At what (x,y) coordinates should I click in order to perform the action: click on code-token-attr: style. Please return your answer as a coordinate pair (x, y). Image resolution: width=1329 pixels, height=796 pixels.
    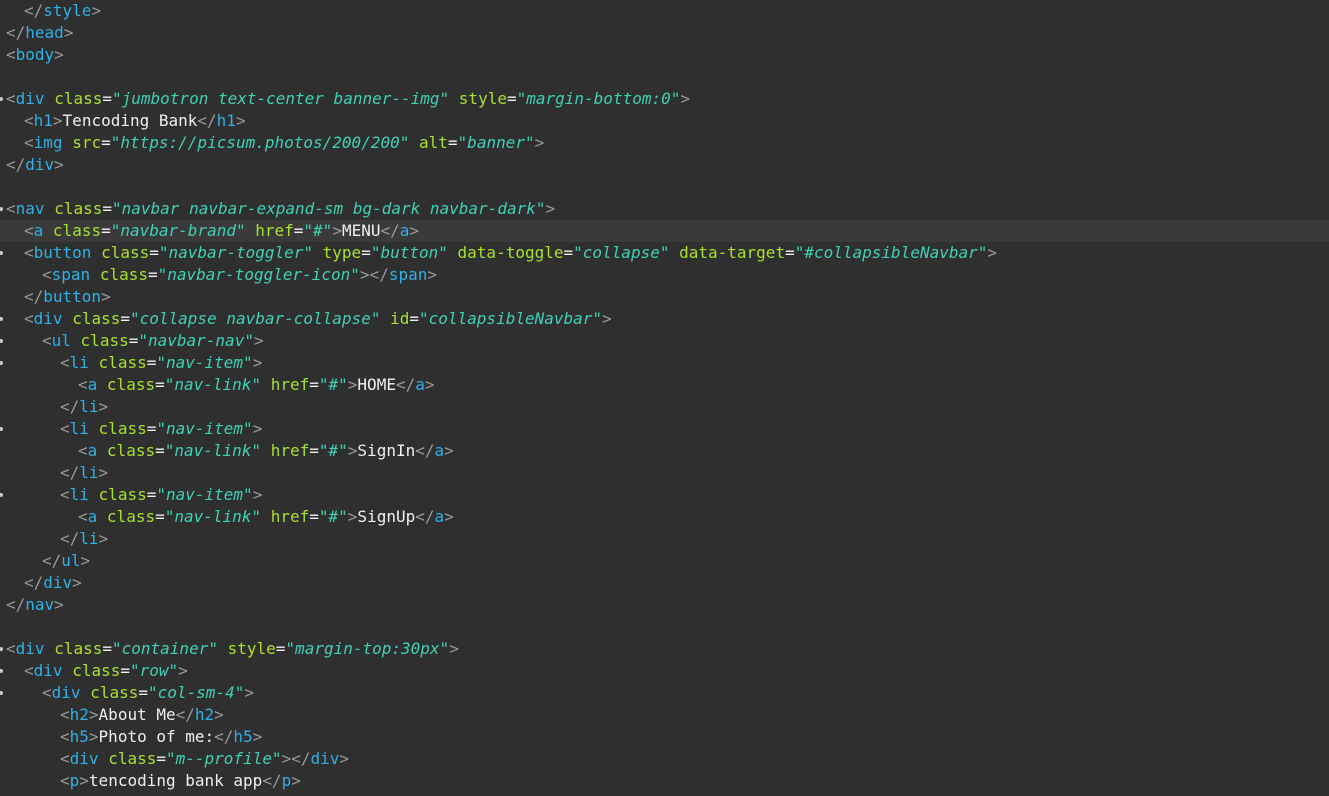
    Looking at the image, I should click on (251, 648).